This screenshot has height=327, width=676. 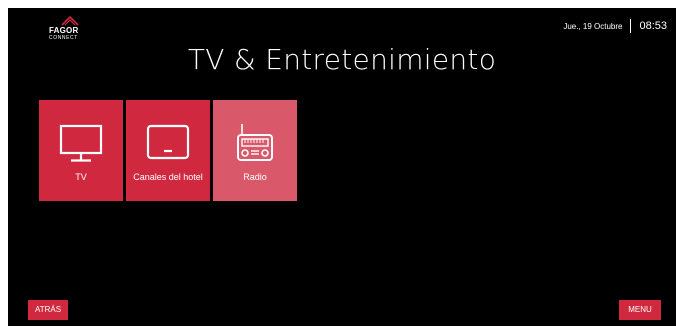 I want to click on tile-grid: TV Canales del hotel Radio, so click(x=169, y=150).